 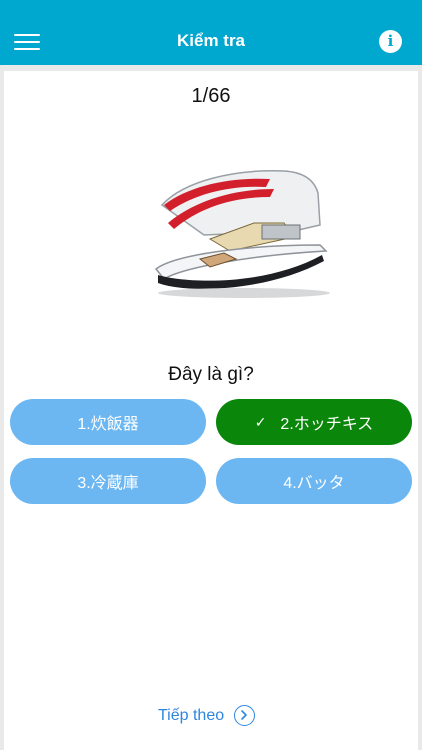 I want to click on page-title: Kiểm tra, so click(x=211, y=40).